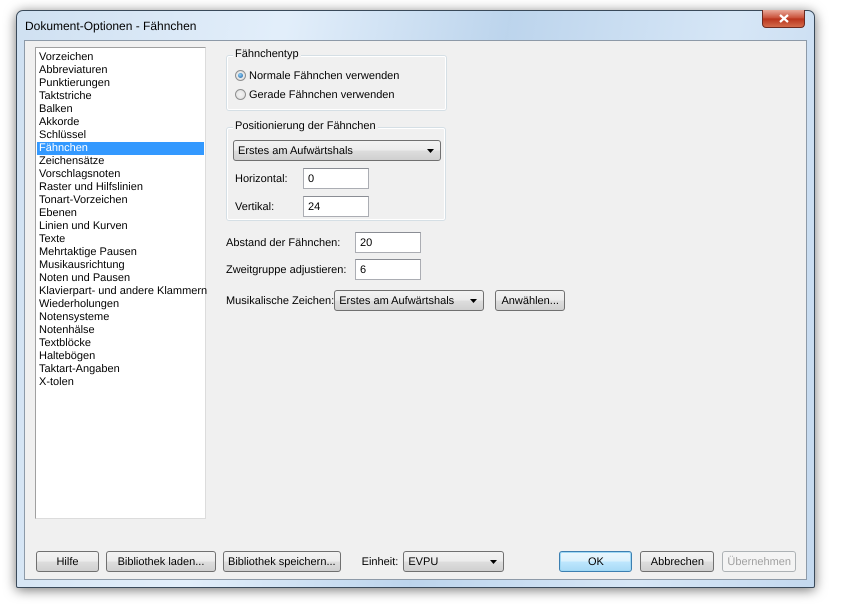 The height and width of the screenshot is (612, 841). What do you see at coordinates (120, 317) in the screenshot?
I see `category-item: Notensysteme` at bounding box center [120, 317].